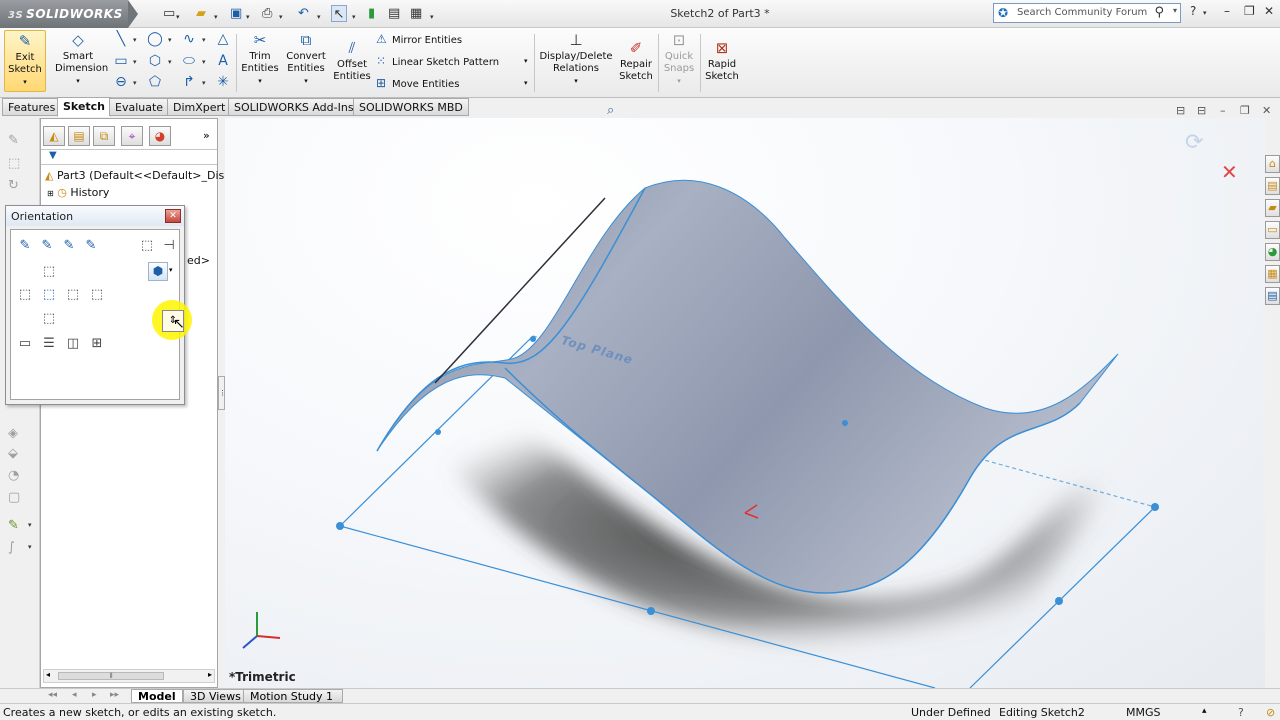 This screenshot has width=1280, height=720. What do you see at coordinates (456, 83) in the screenshot?
I see `move-entities-button: ⊞ Move Entities ▾` at bounding box center [456, 83].